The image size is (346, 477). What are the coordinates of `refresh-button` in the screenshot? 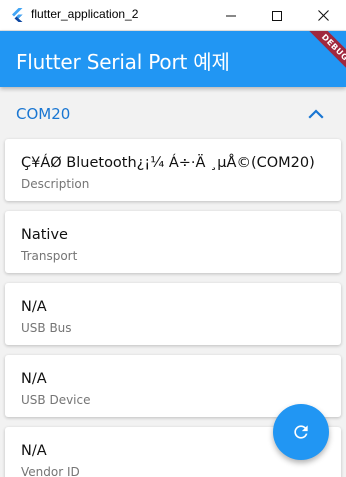 It's located at (301, 432).